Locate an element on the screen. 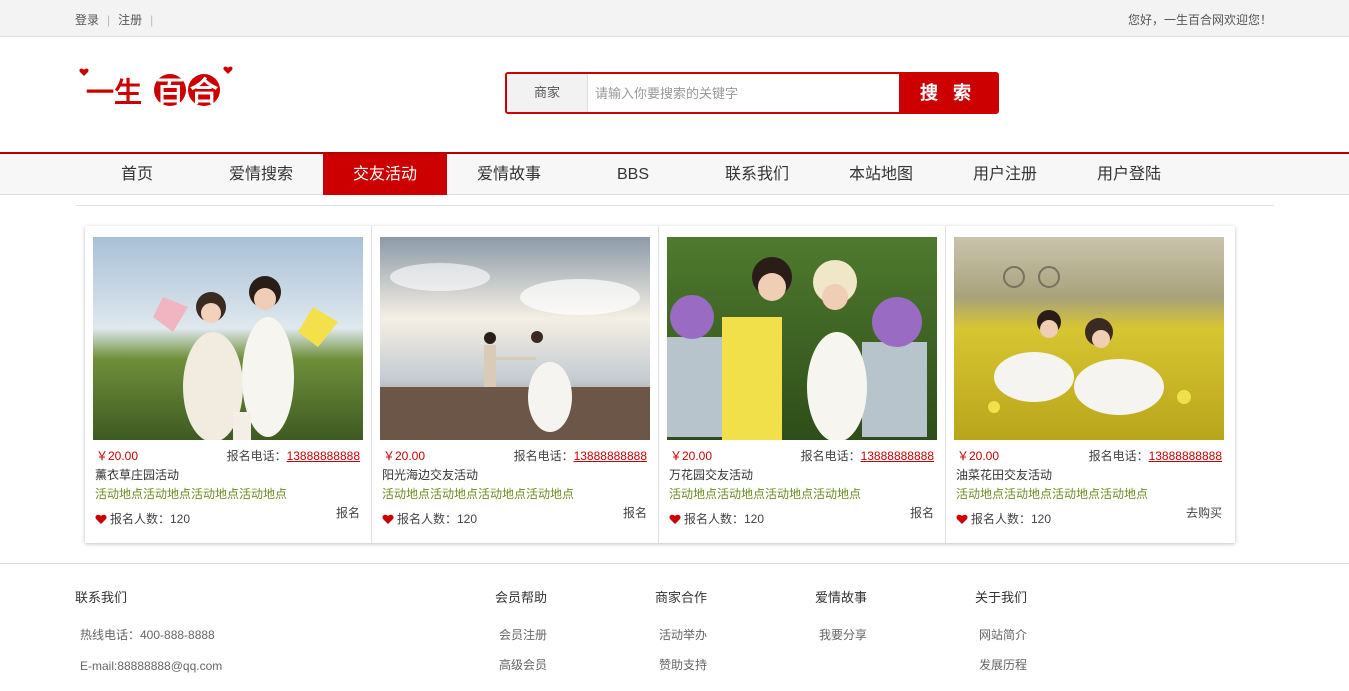 Image resolution: width=1349 pixels, height=691 pixels. footer-heading: 关于我们 is located at coordinates (1001, 597).